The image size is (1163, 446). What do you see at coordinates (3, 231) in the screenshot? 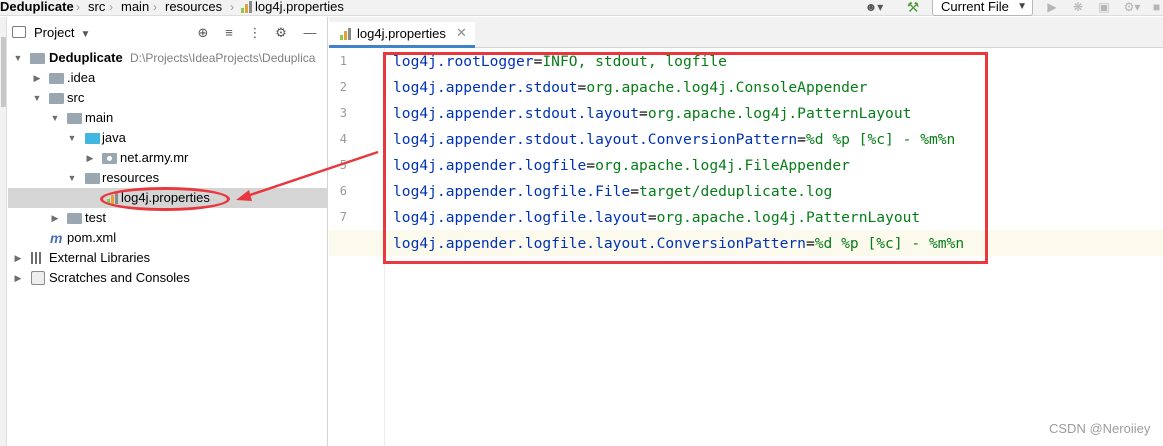
I see `tool-window-stripe` at bounding box center [3, 231].